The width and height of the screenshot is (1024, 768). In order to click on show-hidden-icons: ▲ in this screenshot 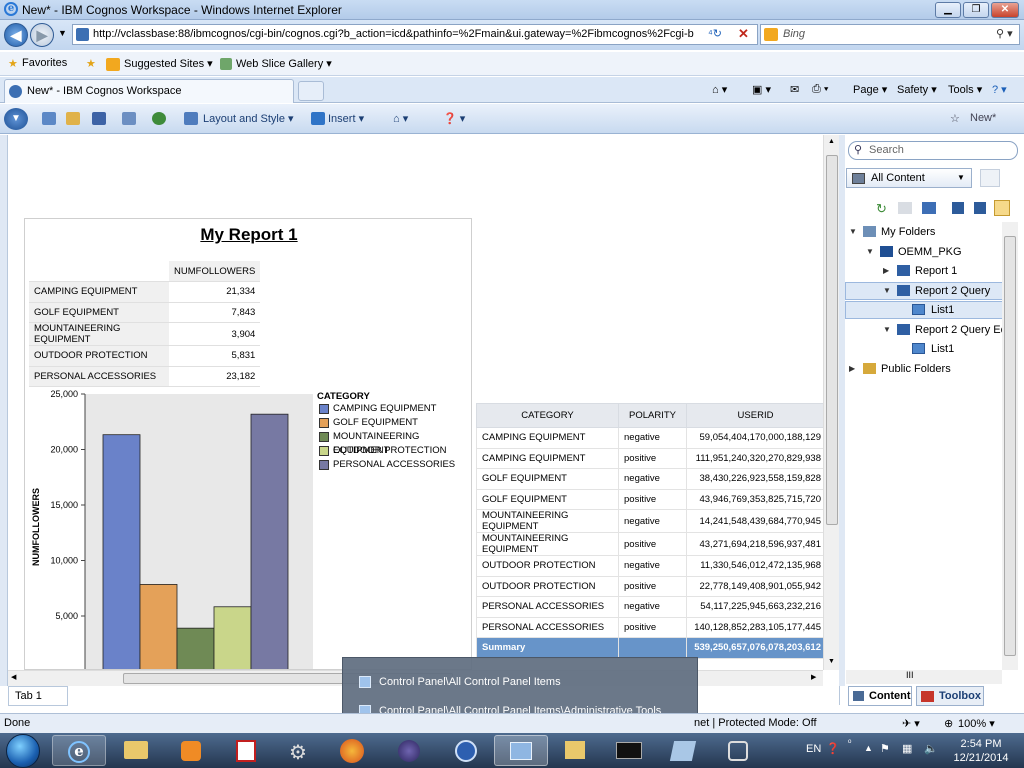, I will do `click(868, 748)`.